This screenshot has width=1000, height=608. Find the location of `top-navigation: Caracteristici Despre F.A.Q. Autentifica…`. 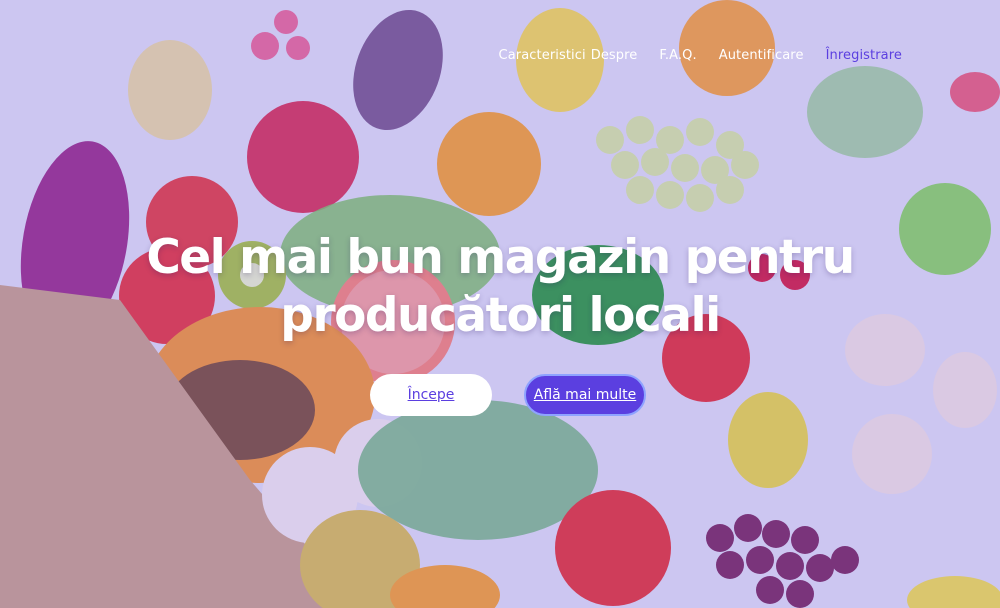

top-navigation: Caracteristici Despre F.A.Q. Autentifica… is located at coordinates (700, 55).